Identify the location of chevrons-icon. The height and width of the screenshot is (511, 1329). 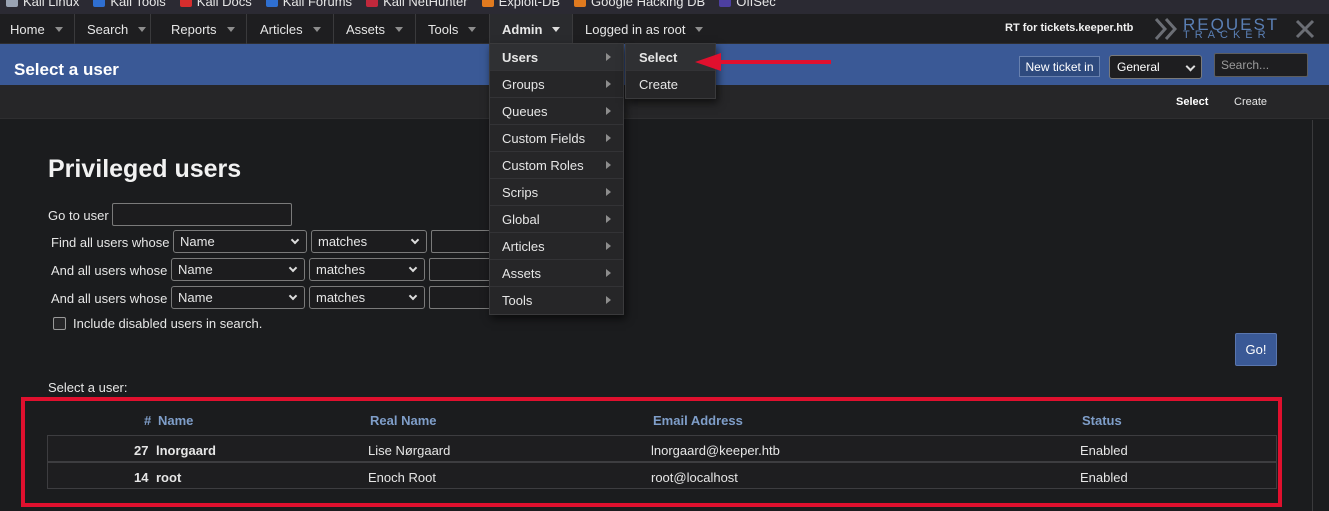
(1166, 29).